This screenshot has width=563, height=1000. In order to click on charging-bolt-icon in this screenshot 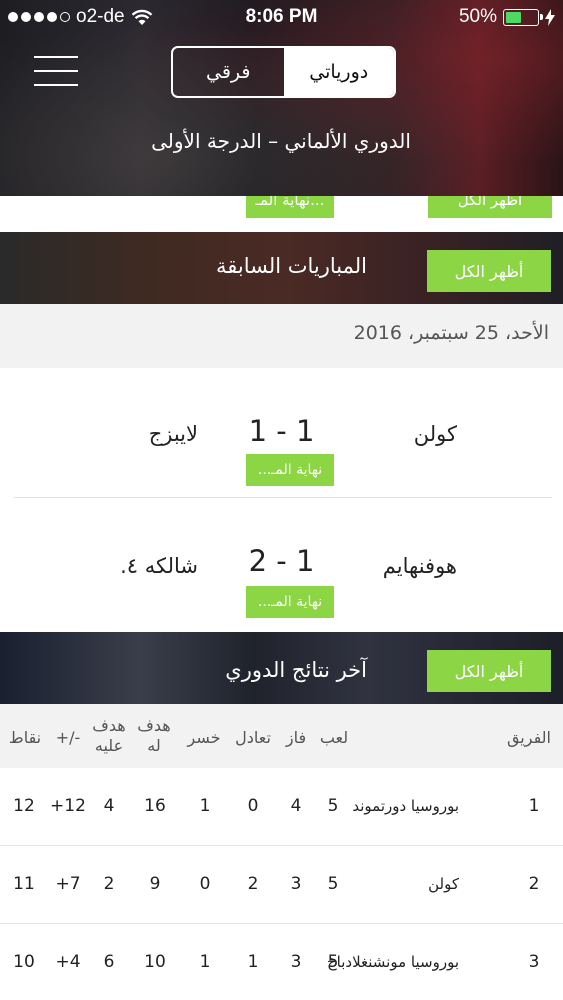, I will do `click(550, 17)`.